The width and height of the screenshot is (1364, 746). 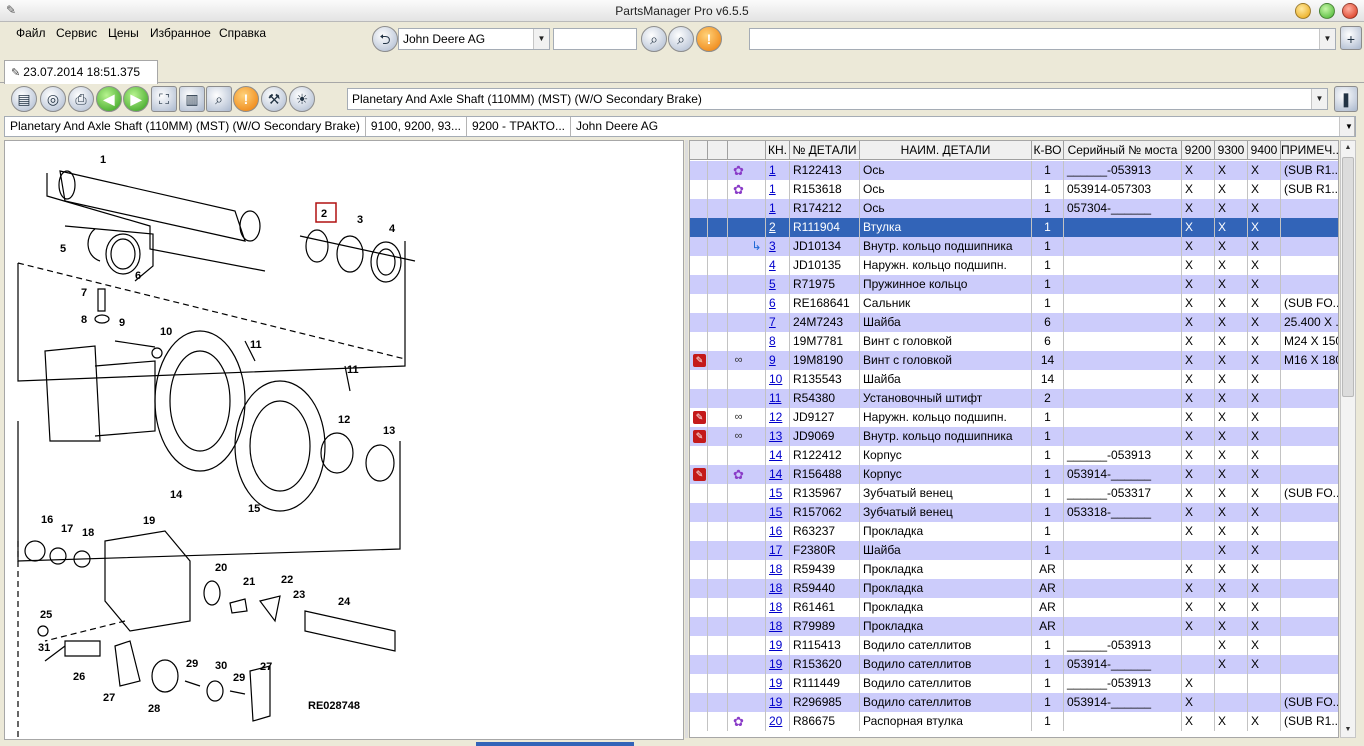 I want to click on kn-cell: 2, so click(x=778, y=227).